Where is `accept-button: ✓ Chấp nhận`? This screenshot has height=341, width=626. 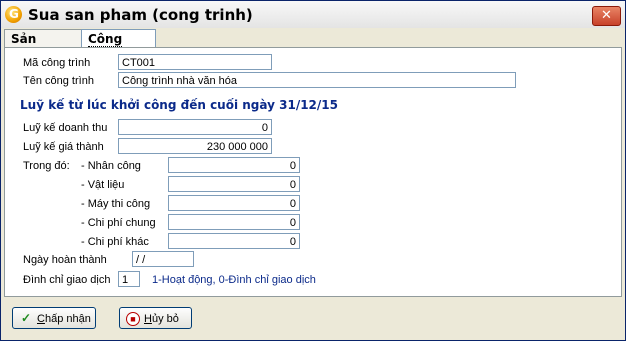 accept-button: ✓ Chấp nhận is located at coordinates (54, 318).